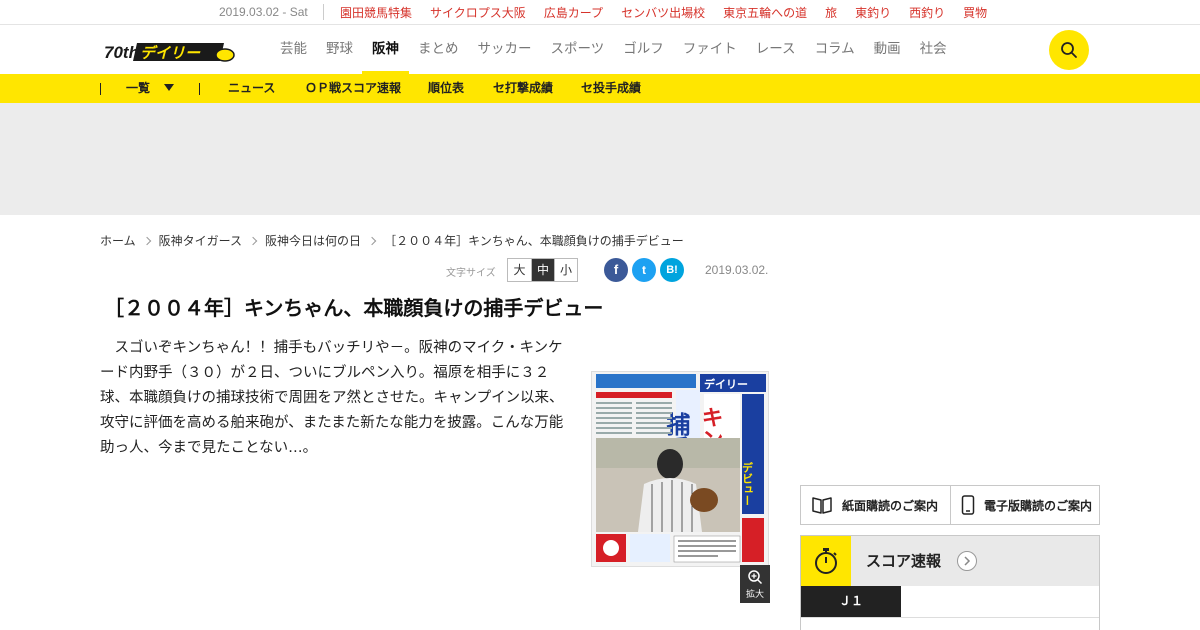 This screenshot has height=630, width=1200. What do you see at coordinates (755, 577) in the screenshot?
I see `zoom-in-icon` at bounding box center [755, 577].